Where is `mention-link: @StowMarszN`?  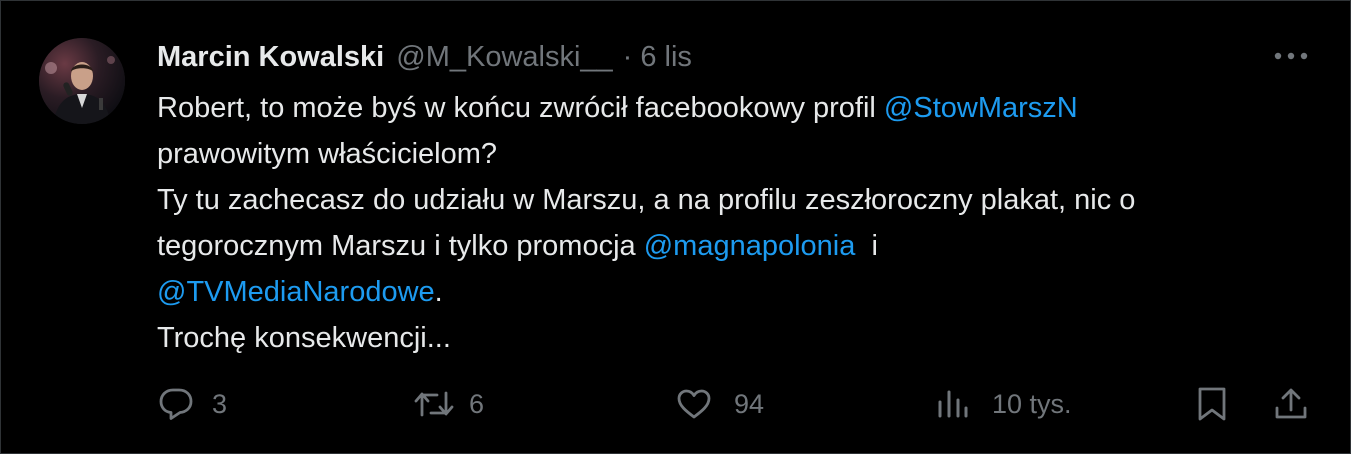
mention-link: @StowMarszN is located at coordinates (981, 108).